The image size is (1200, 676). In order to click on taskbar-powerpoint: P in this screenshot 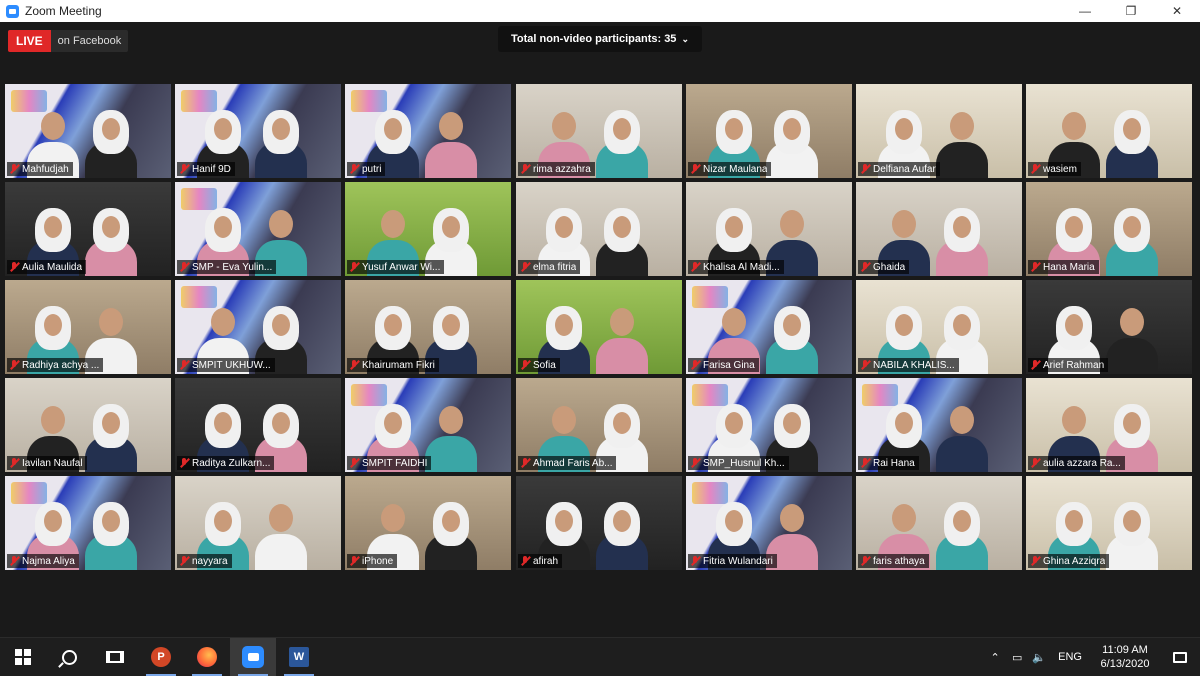, I will do `click(161, 657)`.